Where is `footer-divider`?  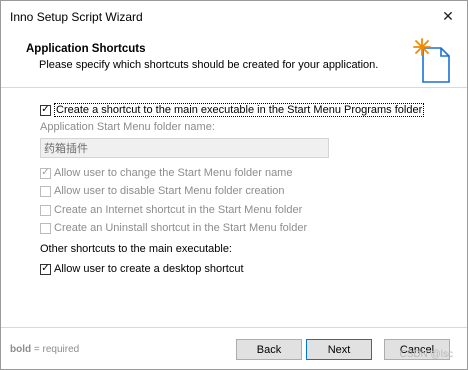 footer-divider is located at coordinates (234, 327).